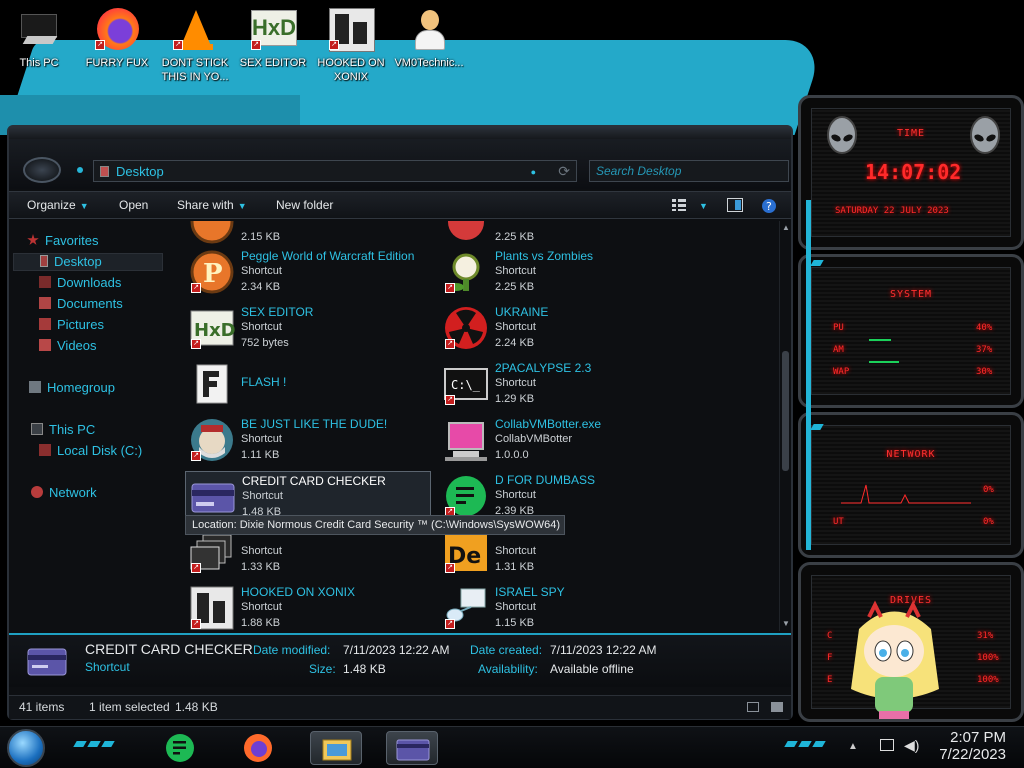 Image resolution: width=1024 pixels, height=768 pixels. I want to click on share-with-button: Share with ▼, so click(212, 205).